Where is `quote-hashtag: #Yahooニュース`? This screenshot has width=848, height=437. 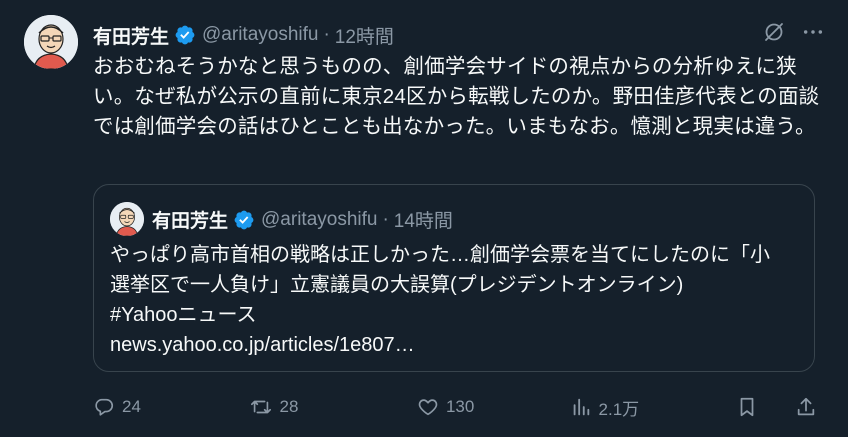 quote-hashtag: #Yahooニュース is located at coordinates (455, 315).